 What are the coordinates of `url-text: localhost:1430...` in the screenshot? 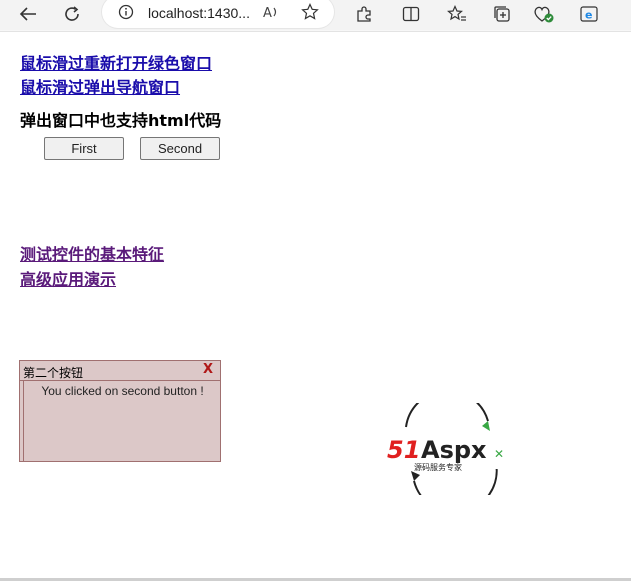 It's located at (199, 13).